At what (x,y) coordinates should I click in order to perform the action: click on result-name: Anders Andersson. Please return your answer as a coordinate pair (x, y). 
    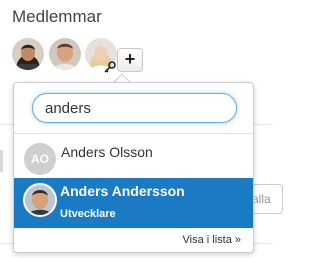
    Looking at the image, I should click on (122, 191).